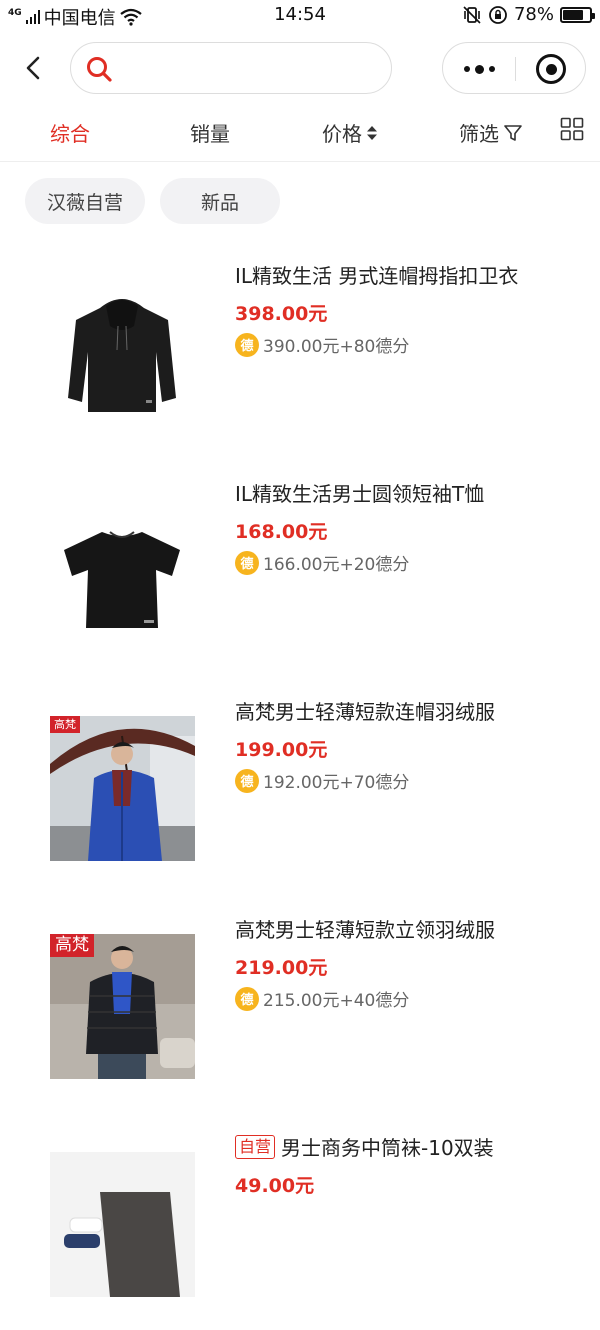 The image size is (600, 1330). Describe the element at coordinates (360, 494) in the screenshot. I see `product-name: IL精致生活男士圆领短袖T恤` at that location.